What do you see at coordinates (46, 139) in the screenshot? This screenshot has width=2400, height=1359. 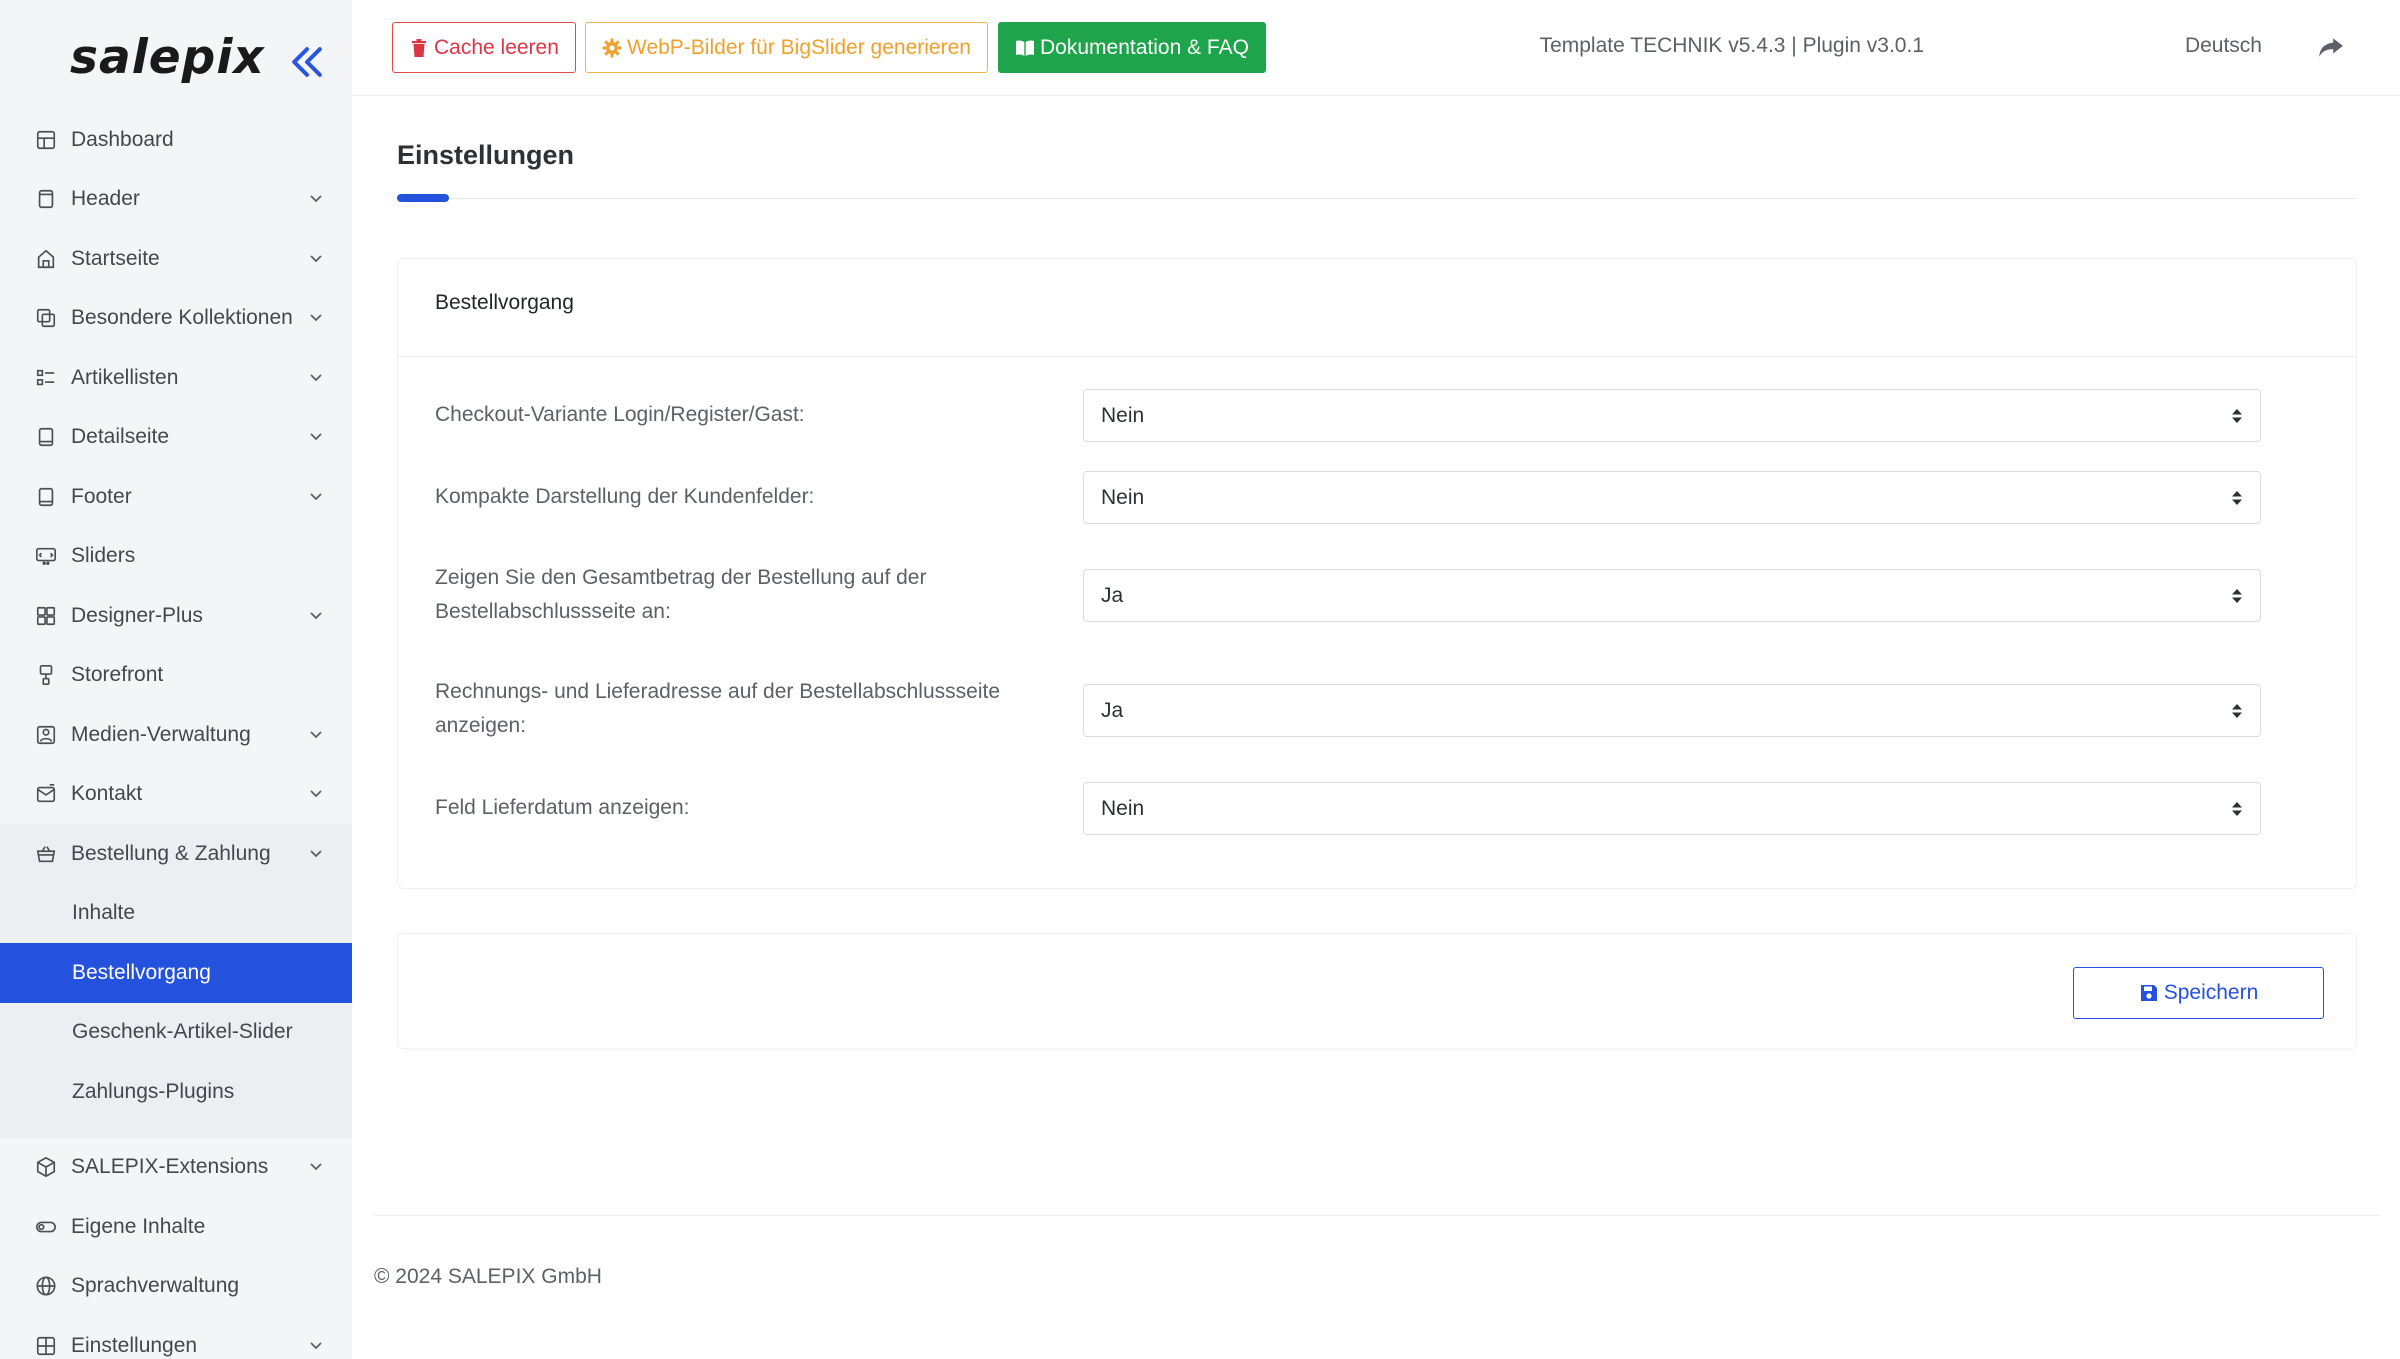 I see `dashboard-icon` at bounding box center [46, 139].